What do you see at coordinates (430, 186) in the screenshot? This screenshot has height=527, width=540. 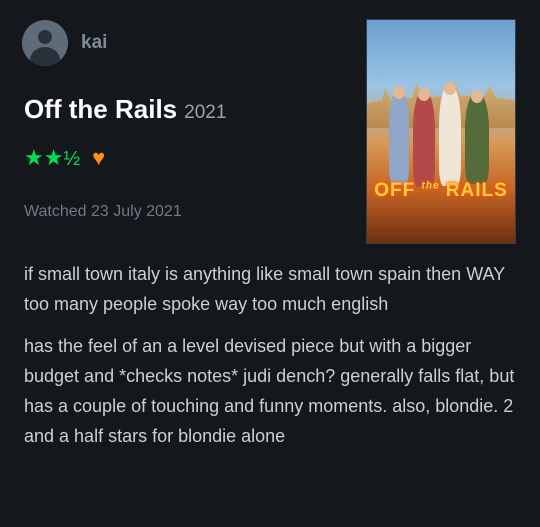 I see `poster-title-mid: the` at bounding box center [430, 186].